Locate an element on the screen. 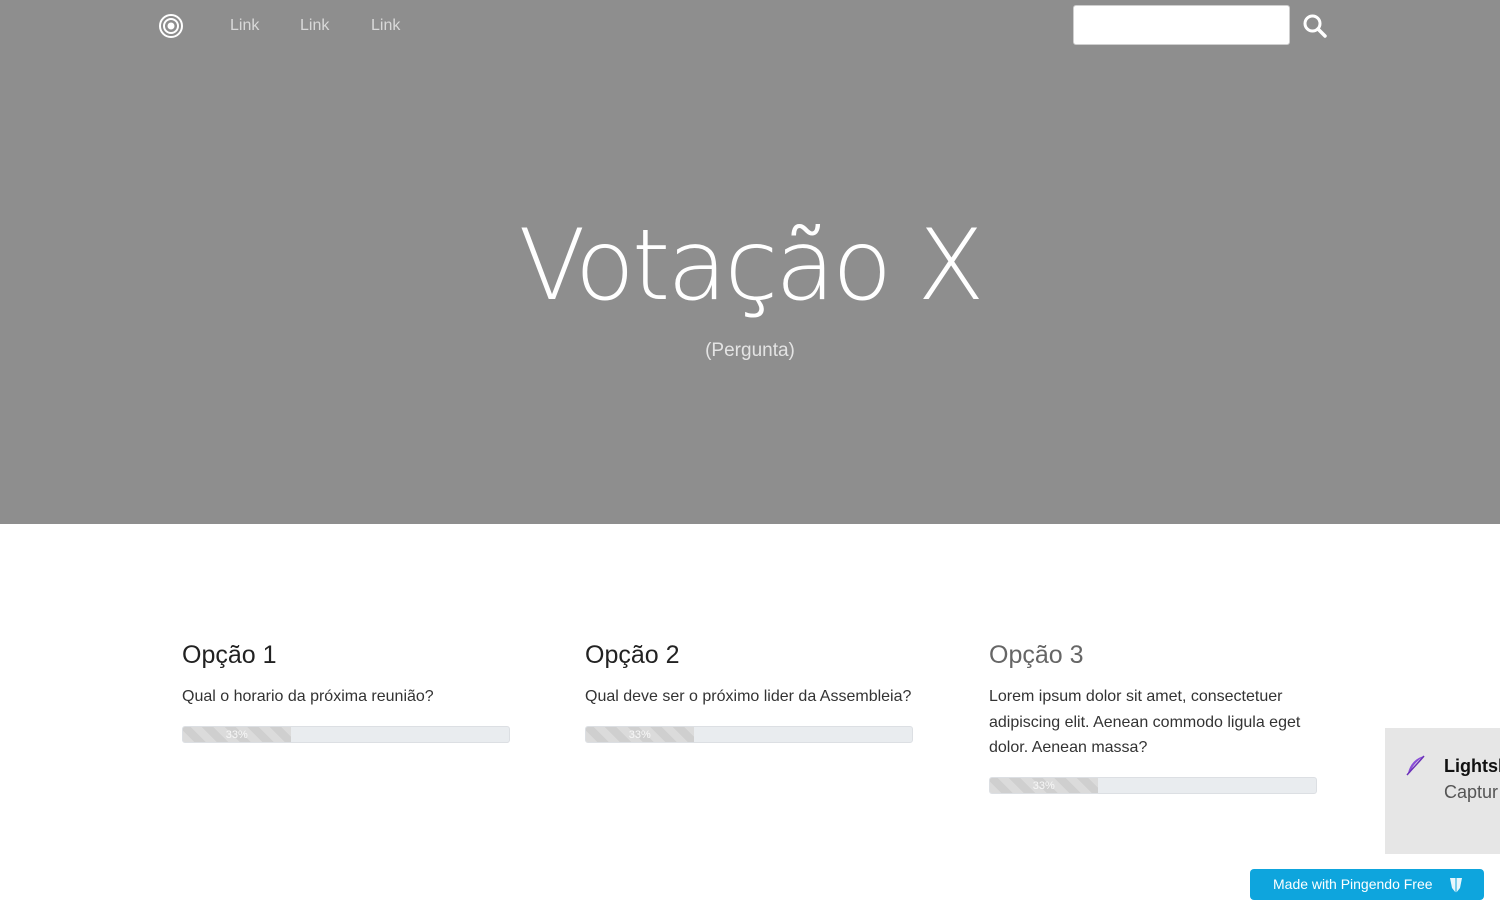 This screenshot has width=1500, height=905. page-title: Votação X is located at coordinates (751, 266).